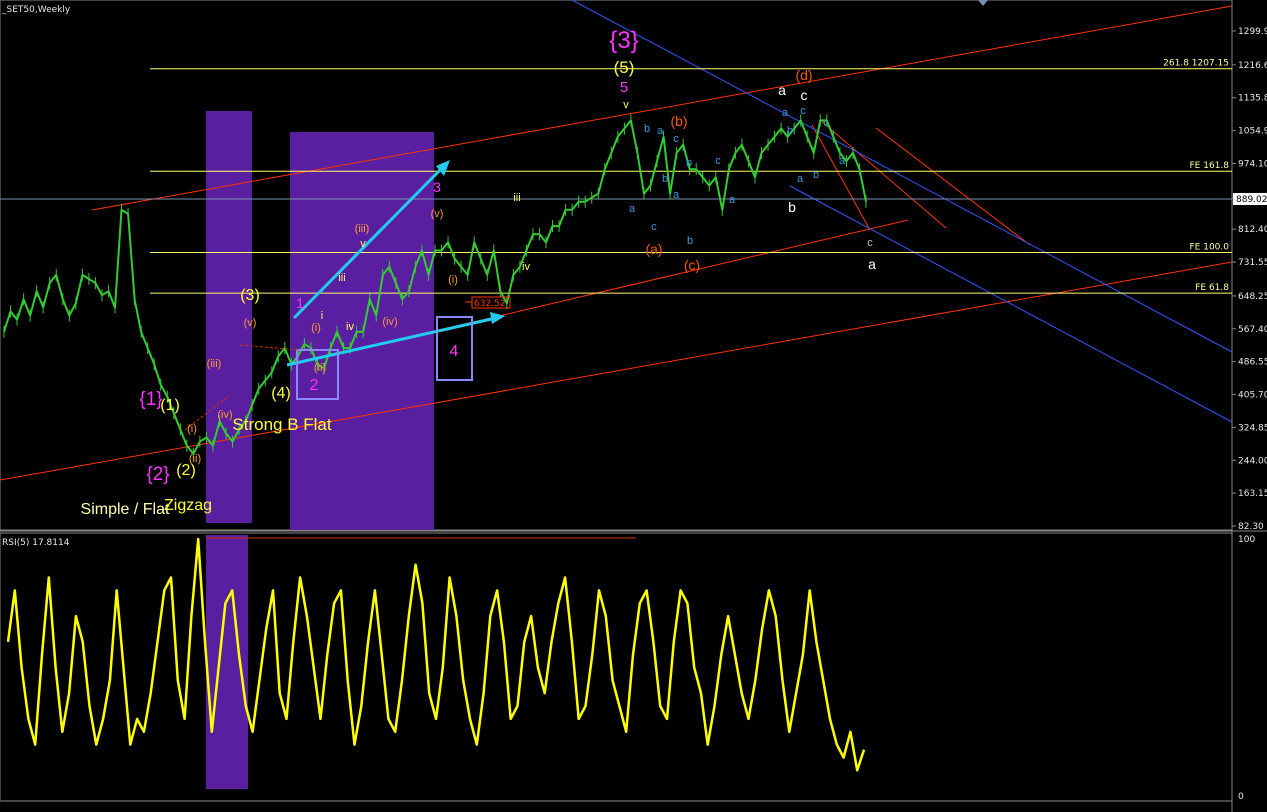 The width and height of the screenshot is (1267, 812). What do you see at coordinates (1210, 166) in the screenshot?
I see `fib-level-label-1: FE 161.8` at bounding box center [1210, 166].